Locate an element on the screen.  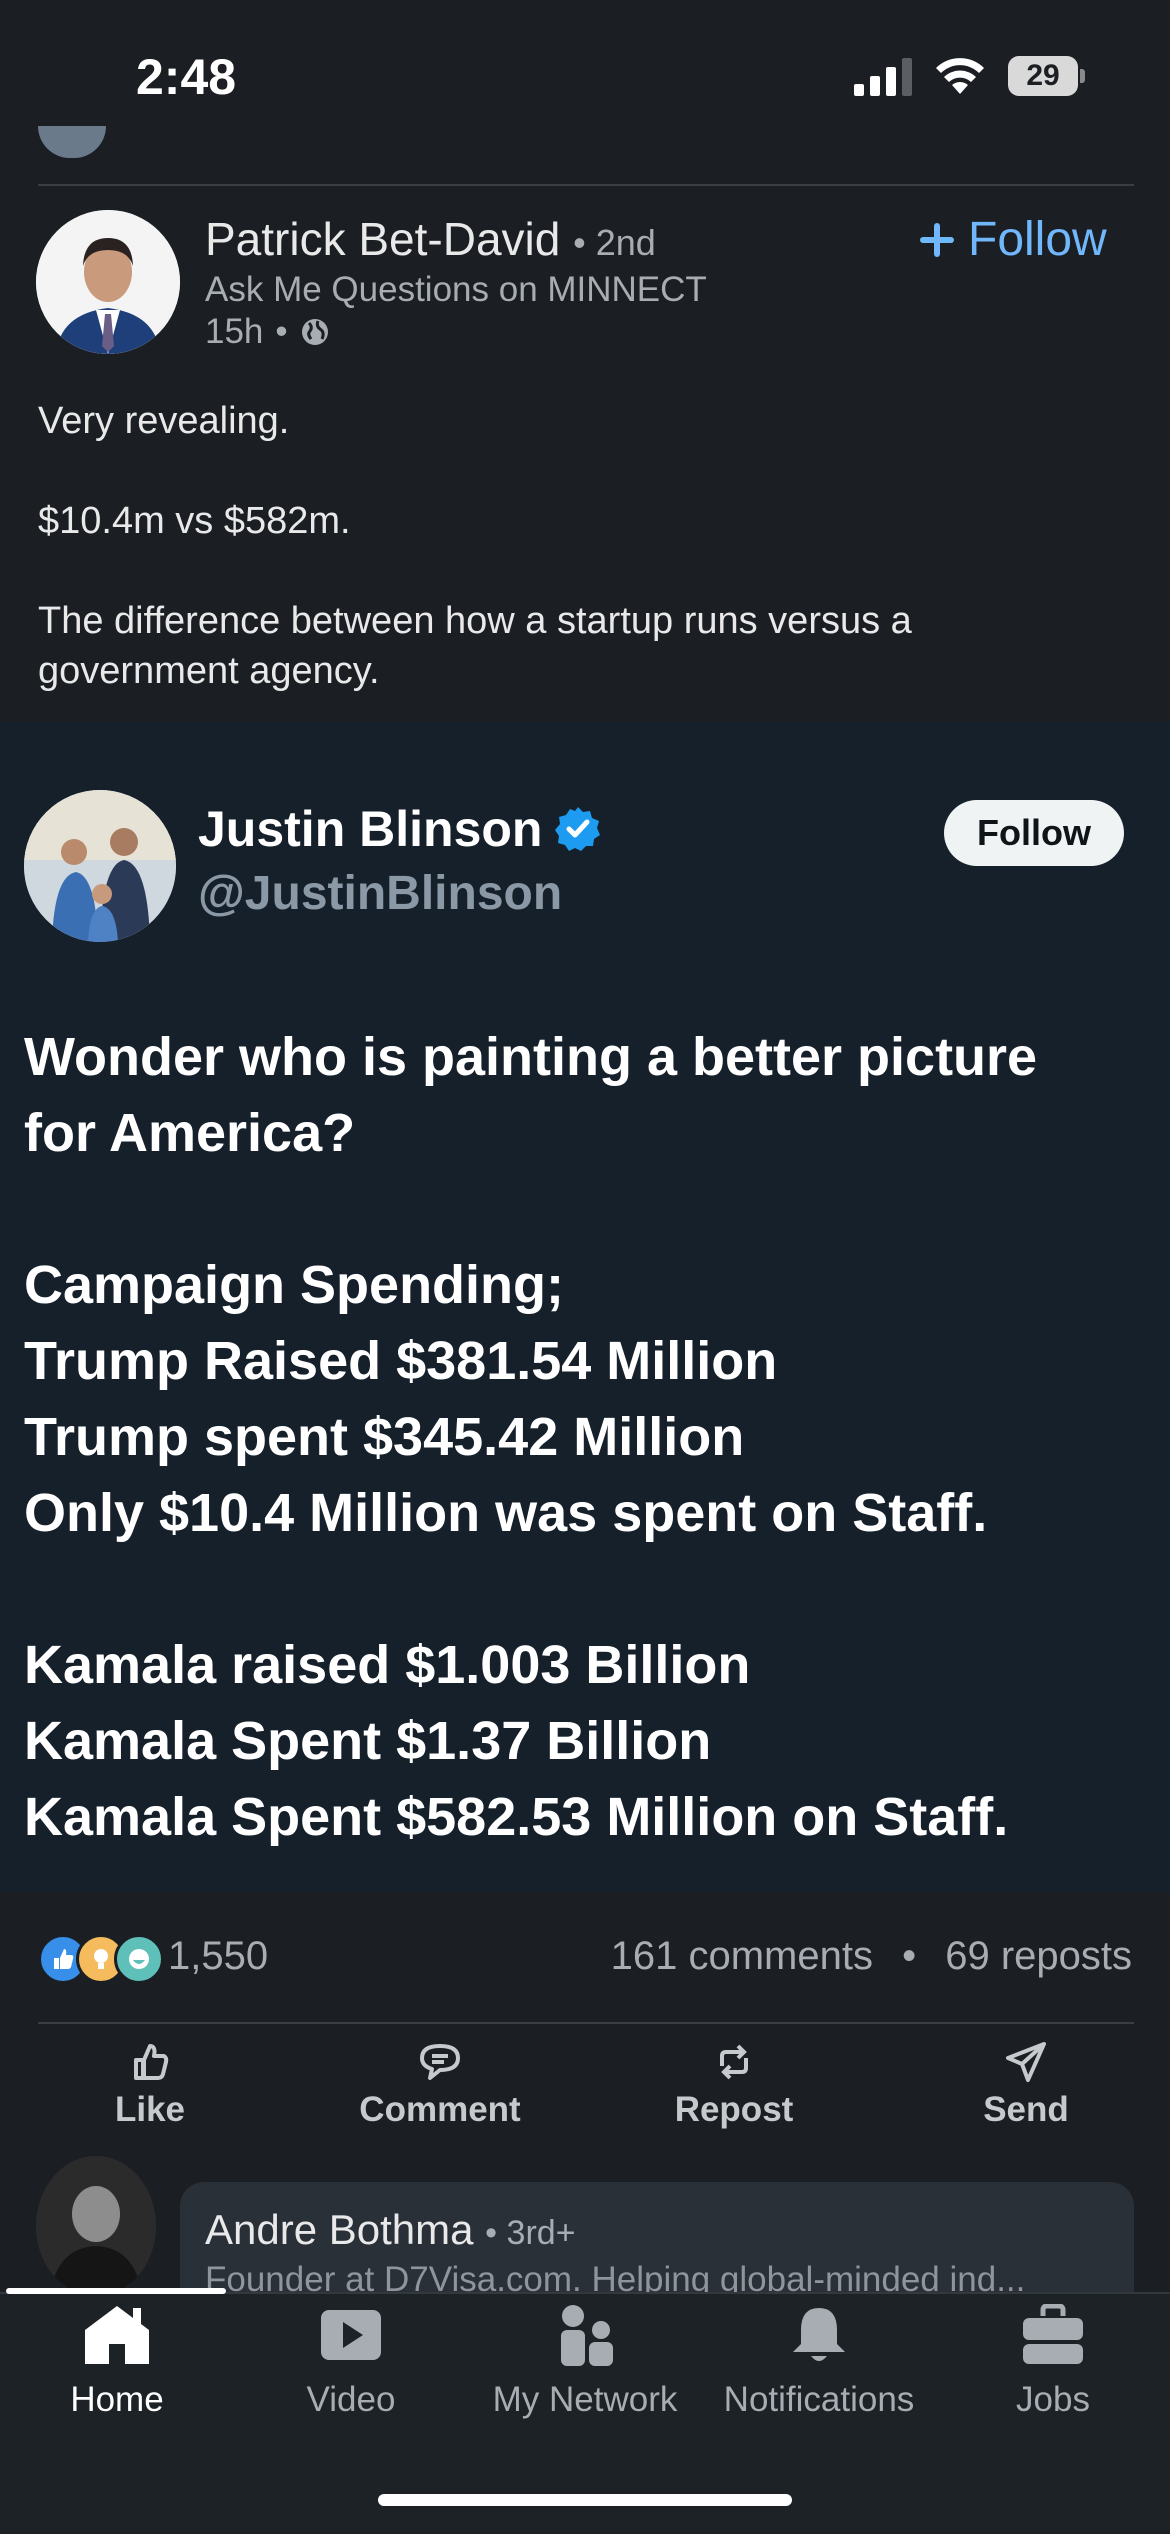
comment-count: 161 comments is located at coordinates (742, 1956).